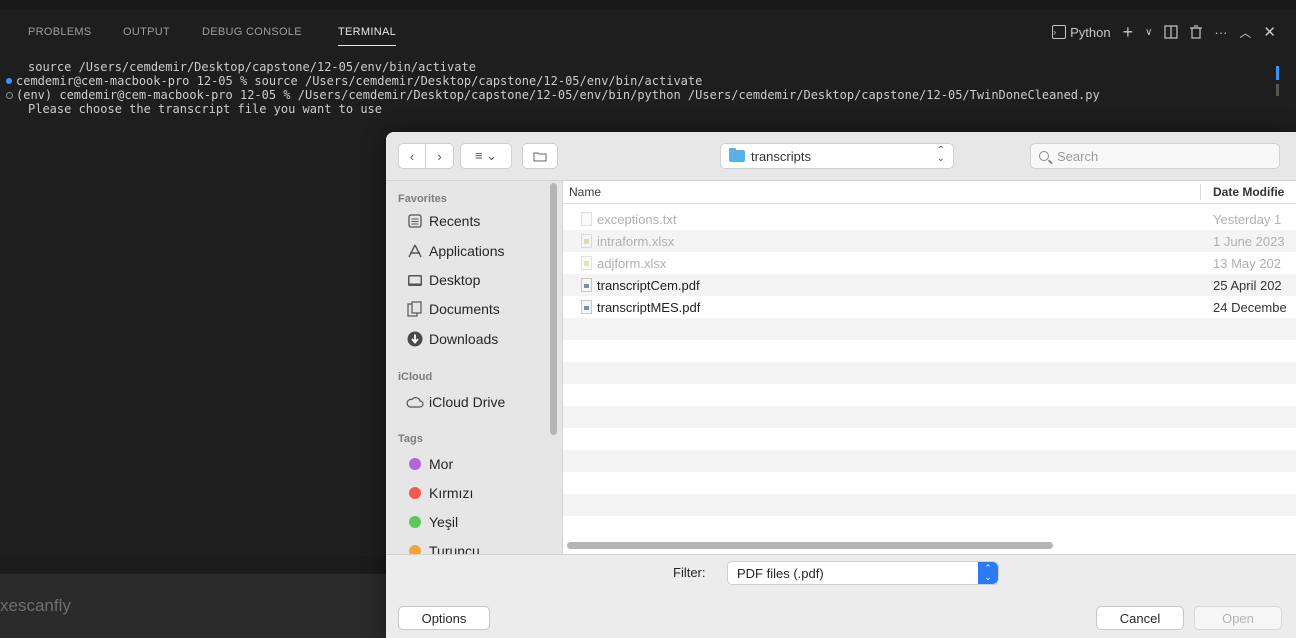  What do you see at coordinates (467, 251) in the screenshot?
I see `sidebar-item-label: Applications` at bounding box center [467, 251].